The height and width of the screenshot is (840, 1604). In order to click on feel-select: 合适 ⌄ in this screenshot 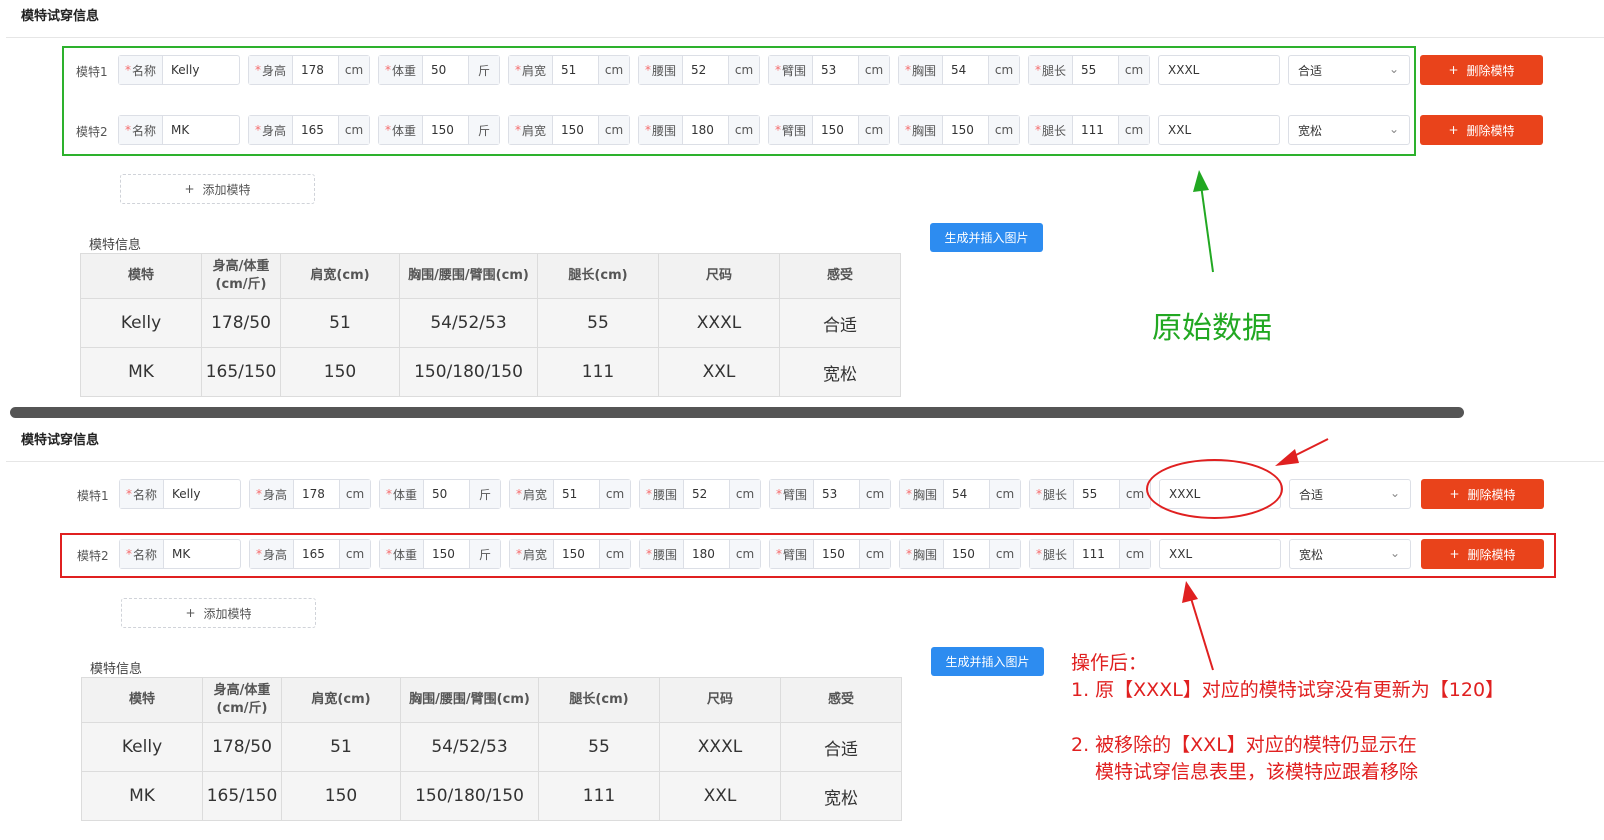, I will do `click(1350, 494)`.